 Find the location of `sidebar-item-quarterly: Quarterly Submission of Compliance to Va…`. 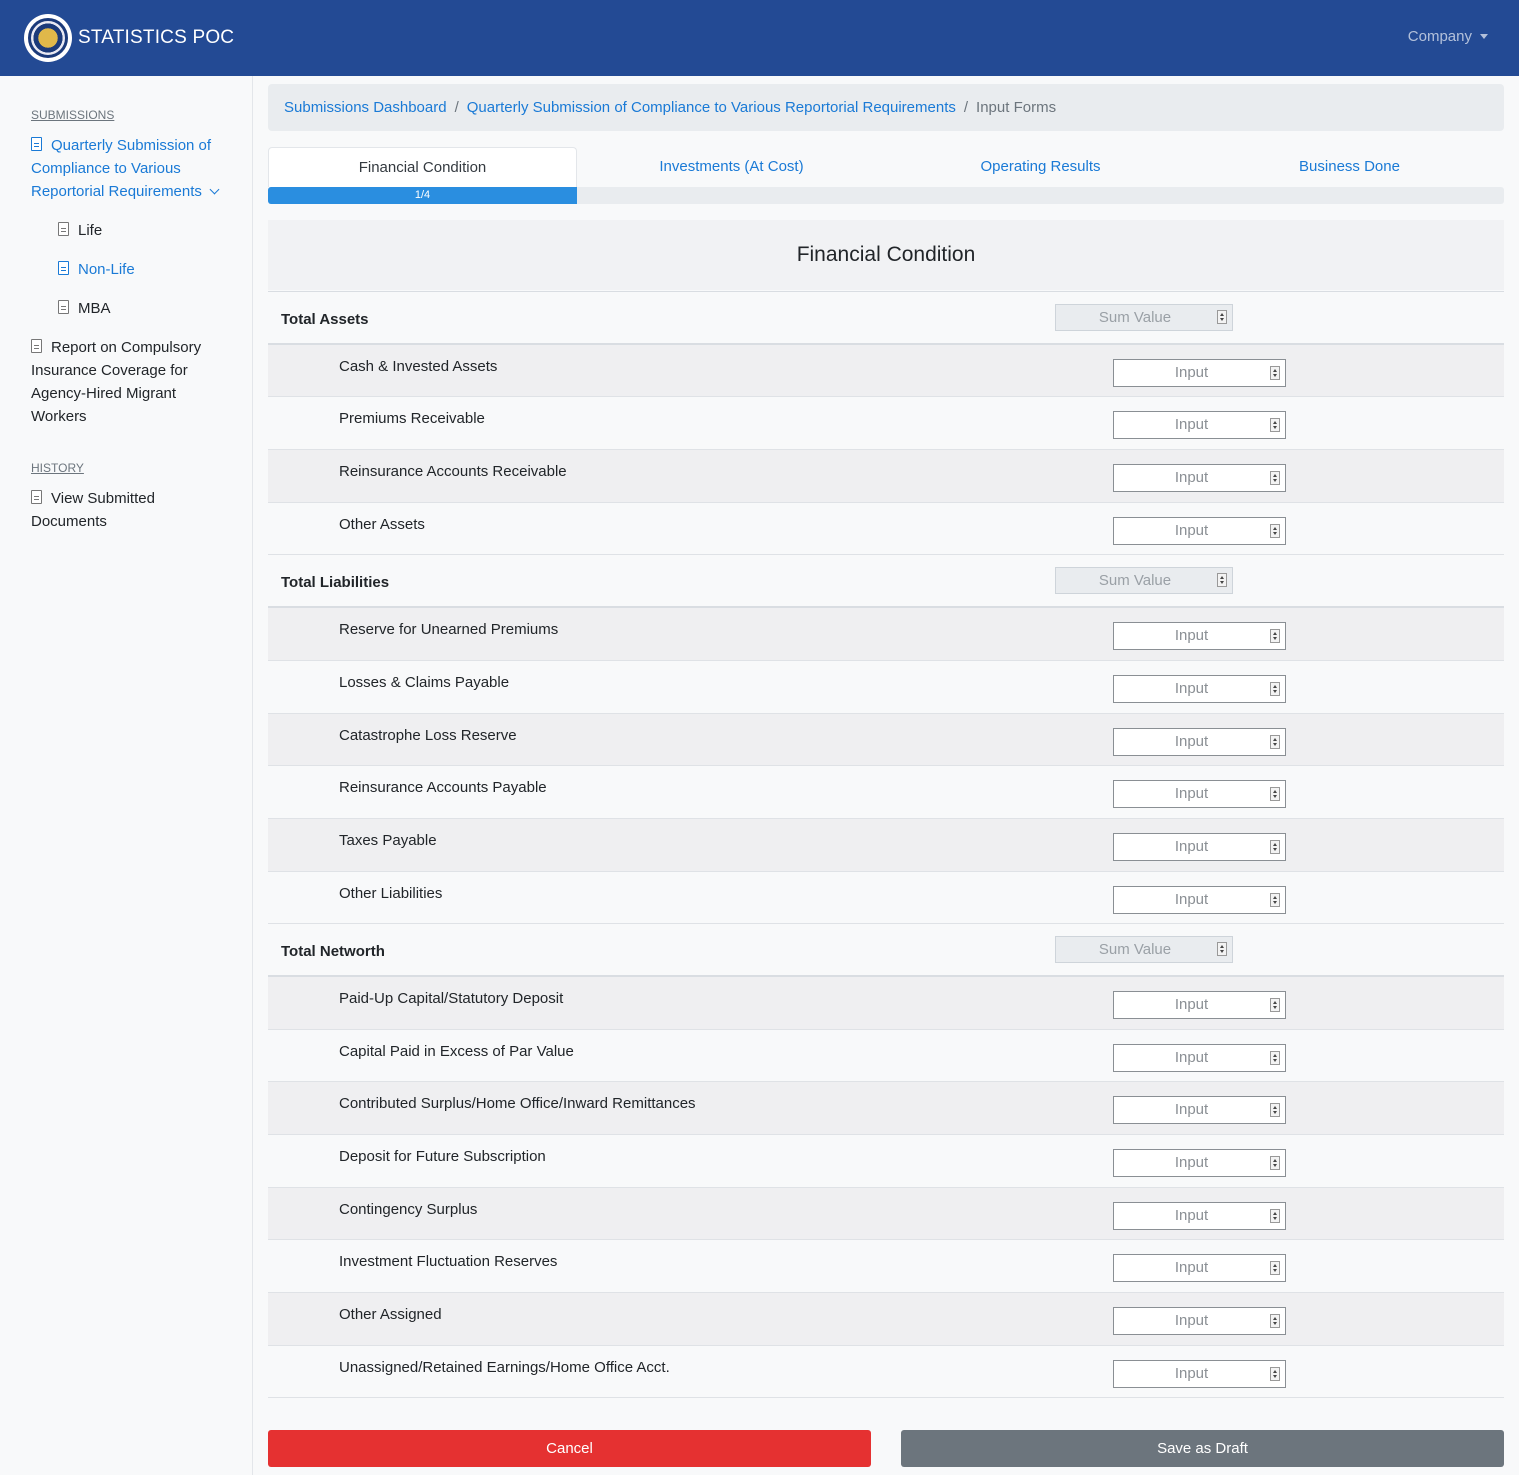

sidebar-item-quarterly: Quarterly Submission of Compliance to Va… is located at coordinates (131, 168).